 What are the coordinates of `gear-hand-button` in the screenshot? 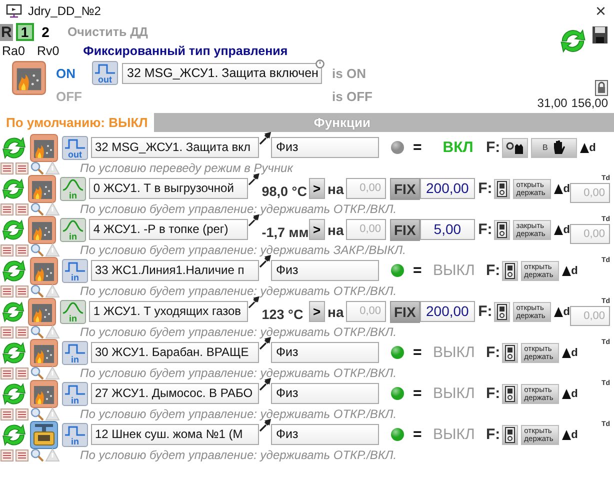 It's located at (515, 148).